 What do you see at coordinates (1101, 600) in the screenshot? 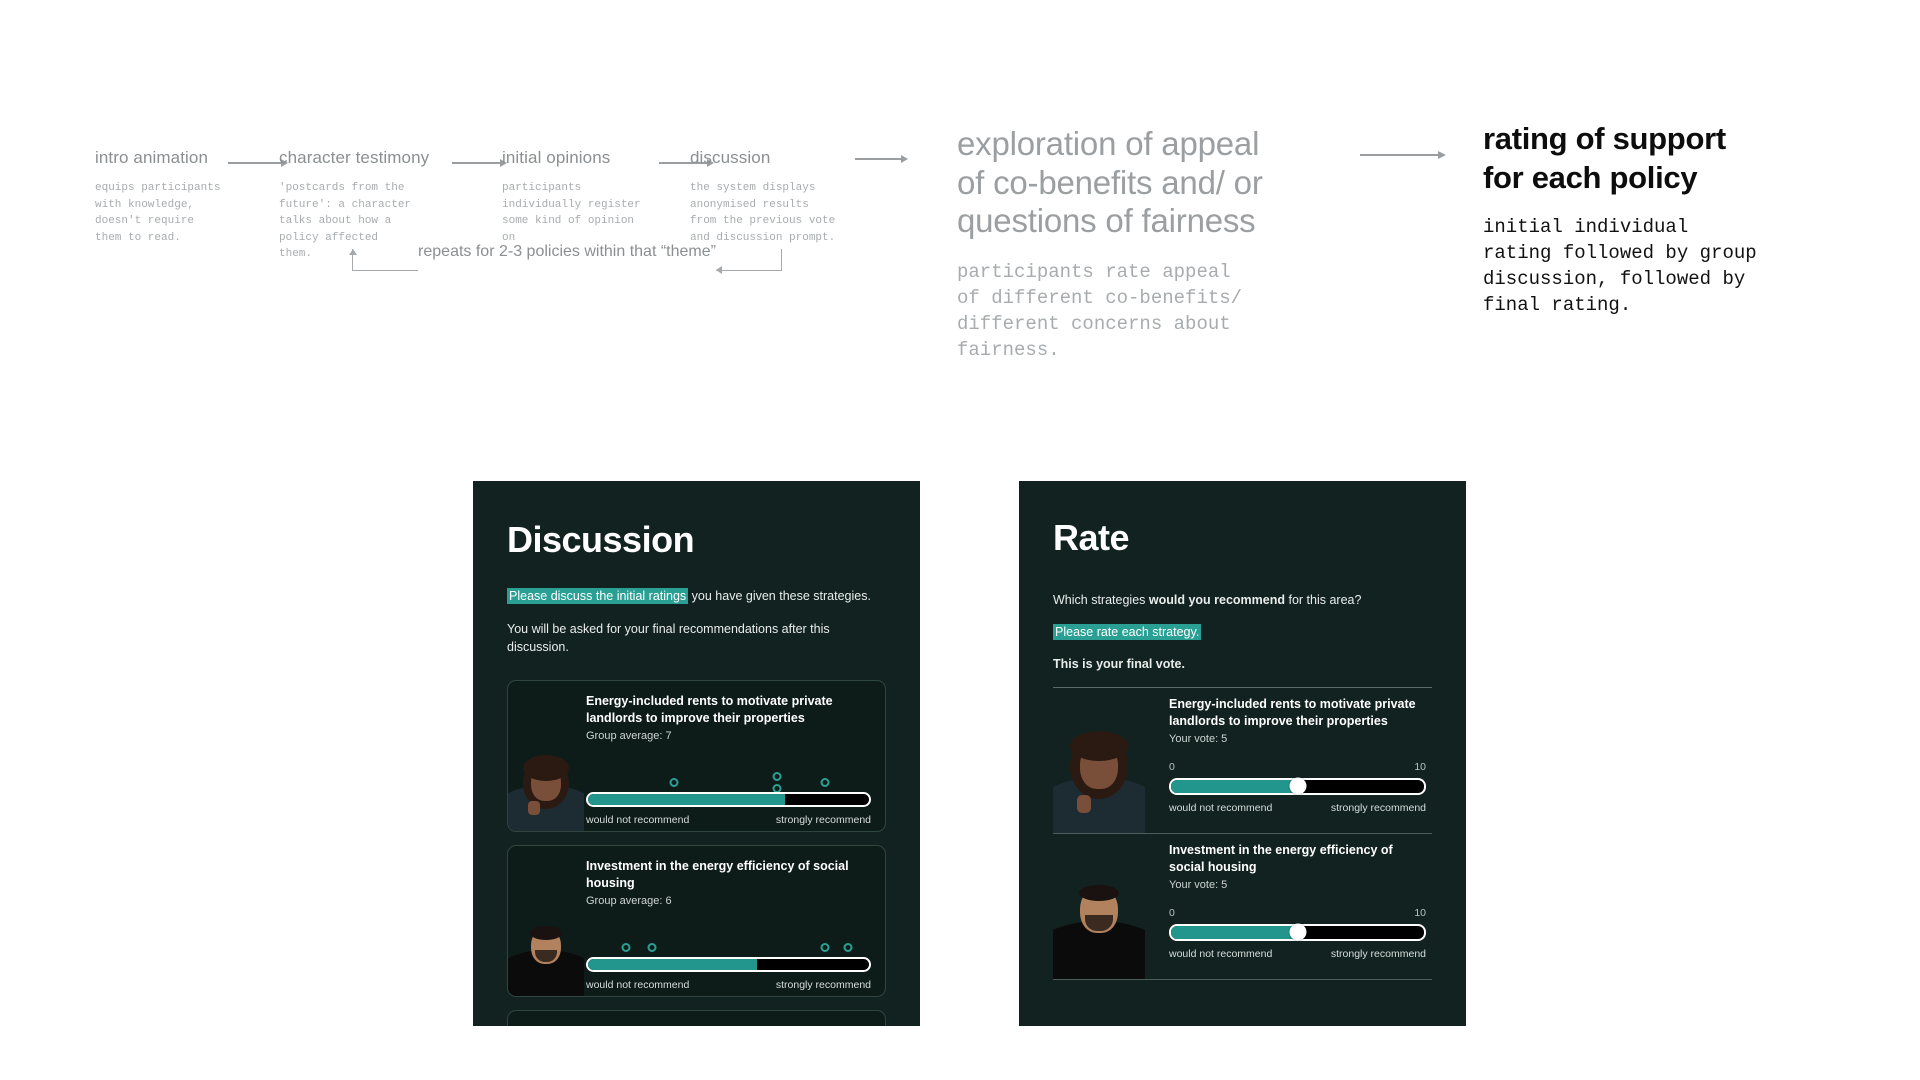
I see `rate-question-pre: Which strategies` at bounding box center [1101, 600].